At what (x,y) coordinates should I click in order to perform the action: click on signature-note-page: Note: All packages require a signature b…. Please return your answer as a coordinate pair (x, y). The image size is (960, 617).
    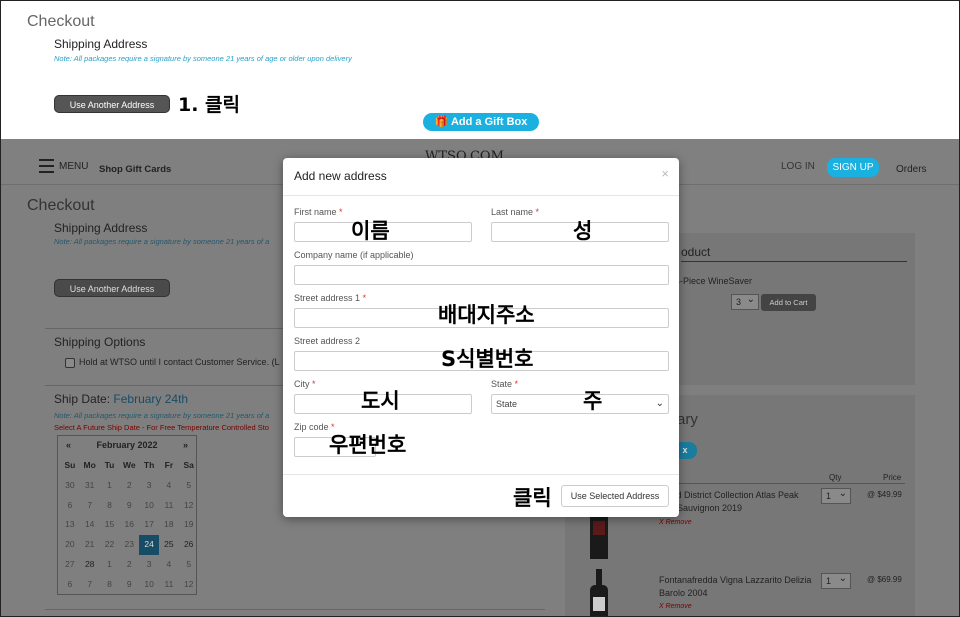
    Looking at the image, I should click on (162, 241).